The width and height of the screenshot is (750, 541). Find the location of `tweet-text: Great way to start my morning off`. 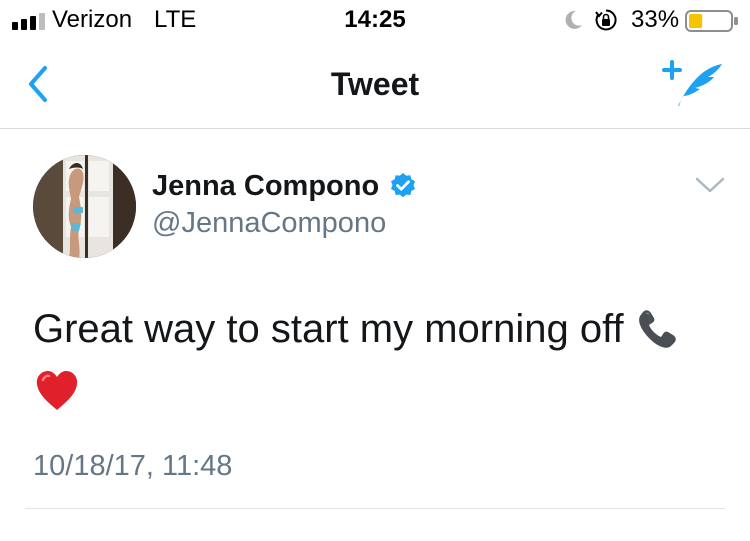

tweet-text: Great way to start my morning off is located at coordinates (378, 329).